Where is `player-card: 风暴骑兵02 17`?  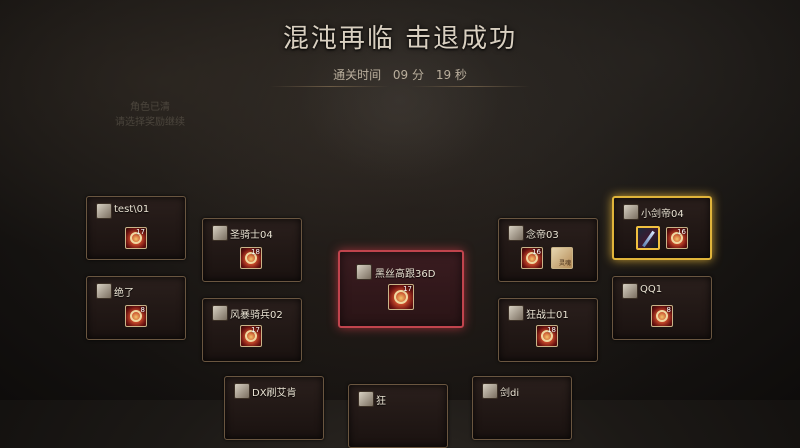
player-card: 风暴骑兵02 17 is located at coordinates (252, 330).